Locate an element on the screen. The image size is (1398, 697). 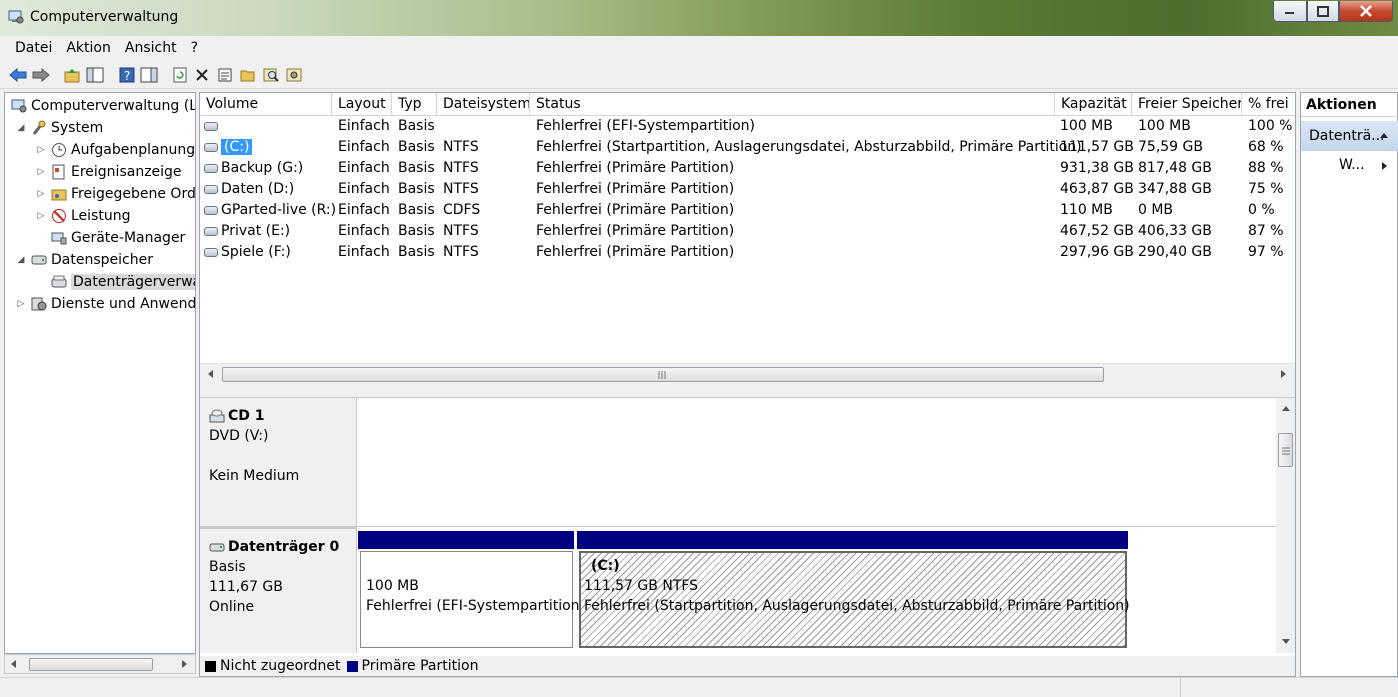
actions-title: Aktionen is located at coordinates (1349, 105).